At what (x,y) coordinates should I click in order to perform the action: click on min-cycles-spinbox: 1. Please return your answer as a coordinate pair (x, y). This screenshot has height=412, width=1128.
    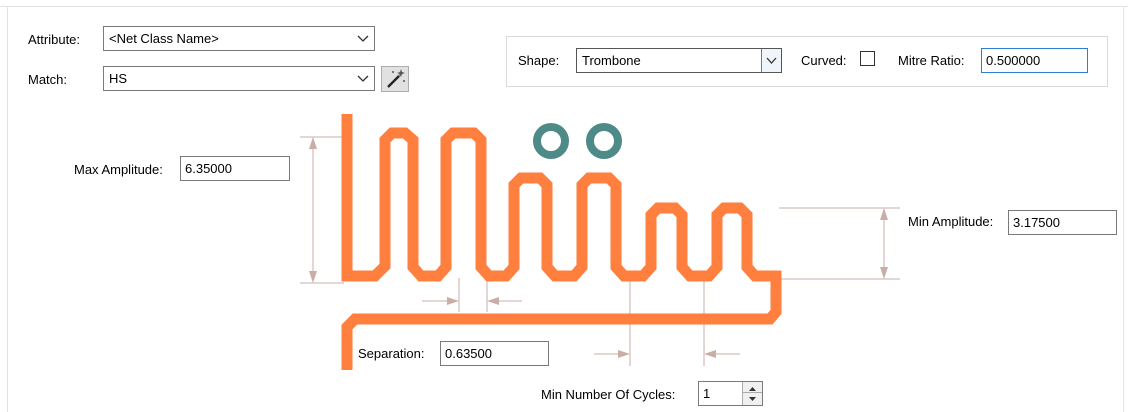
    Looking at the image, I should click on (730, 393).